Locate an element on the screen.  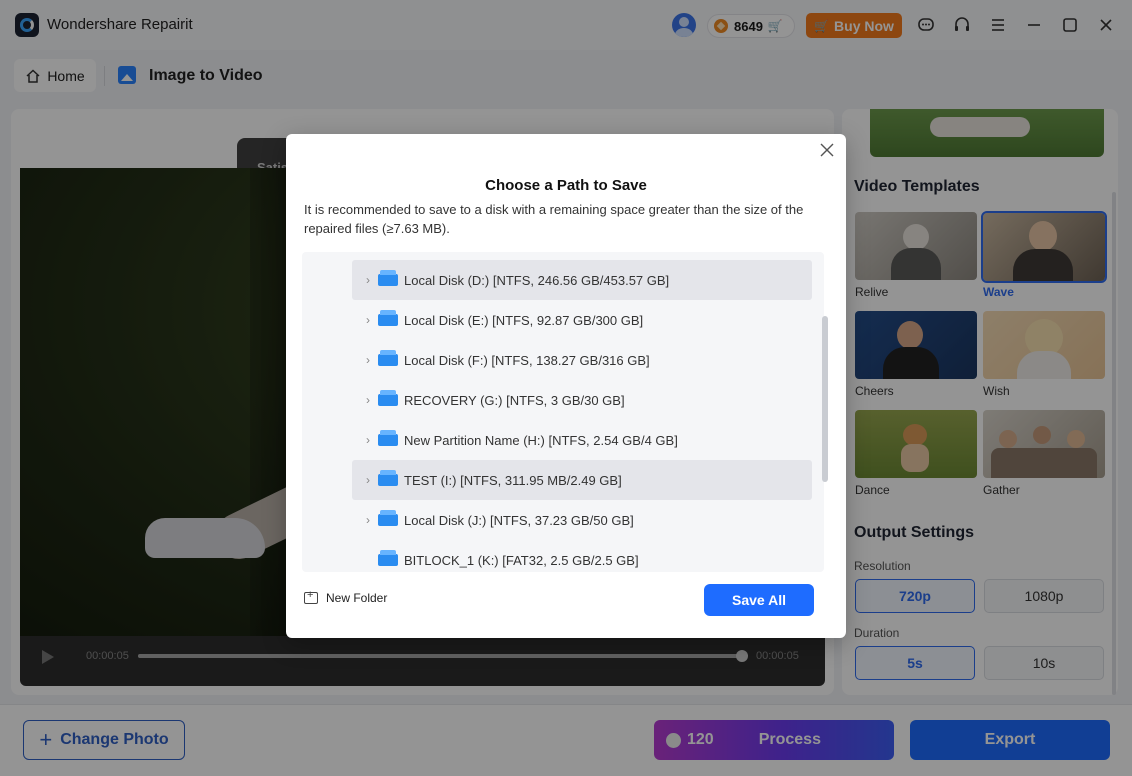
disk-item: › TEST (I:) [NTFS, 311.95 MB/2.49 GB] is located at coordinates (582, 480).